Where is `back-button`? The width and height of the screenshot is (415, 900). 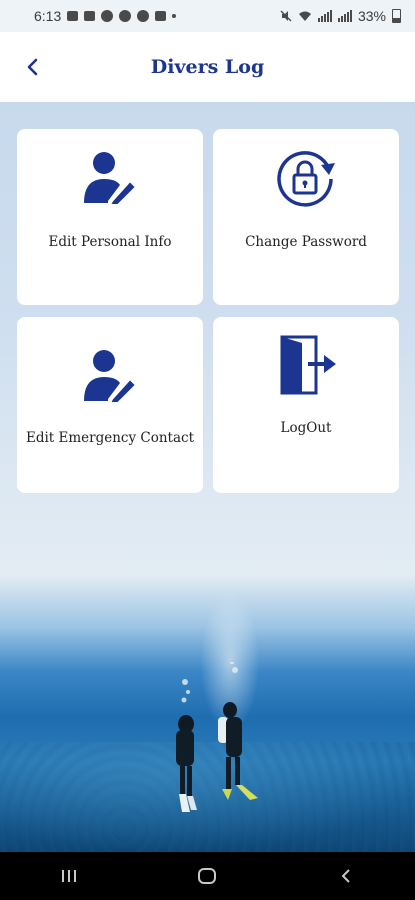
back-button is located at coordinates (33, 67).